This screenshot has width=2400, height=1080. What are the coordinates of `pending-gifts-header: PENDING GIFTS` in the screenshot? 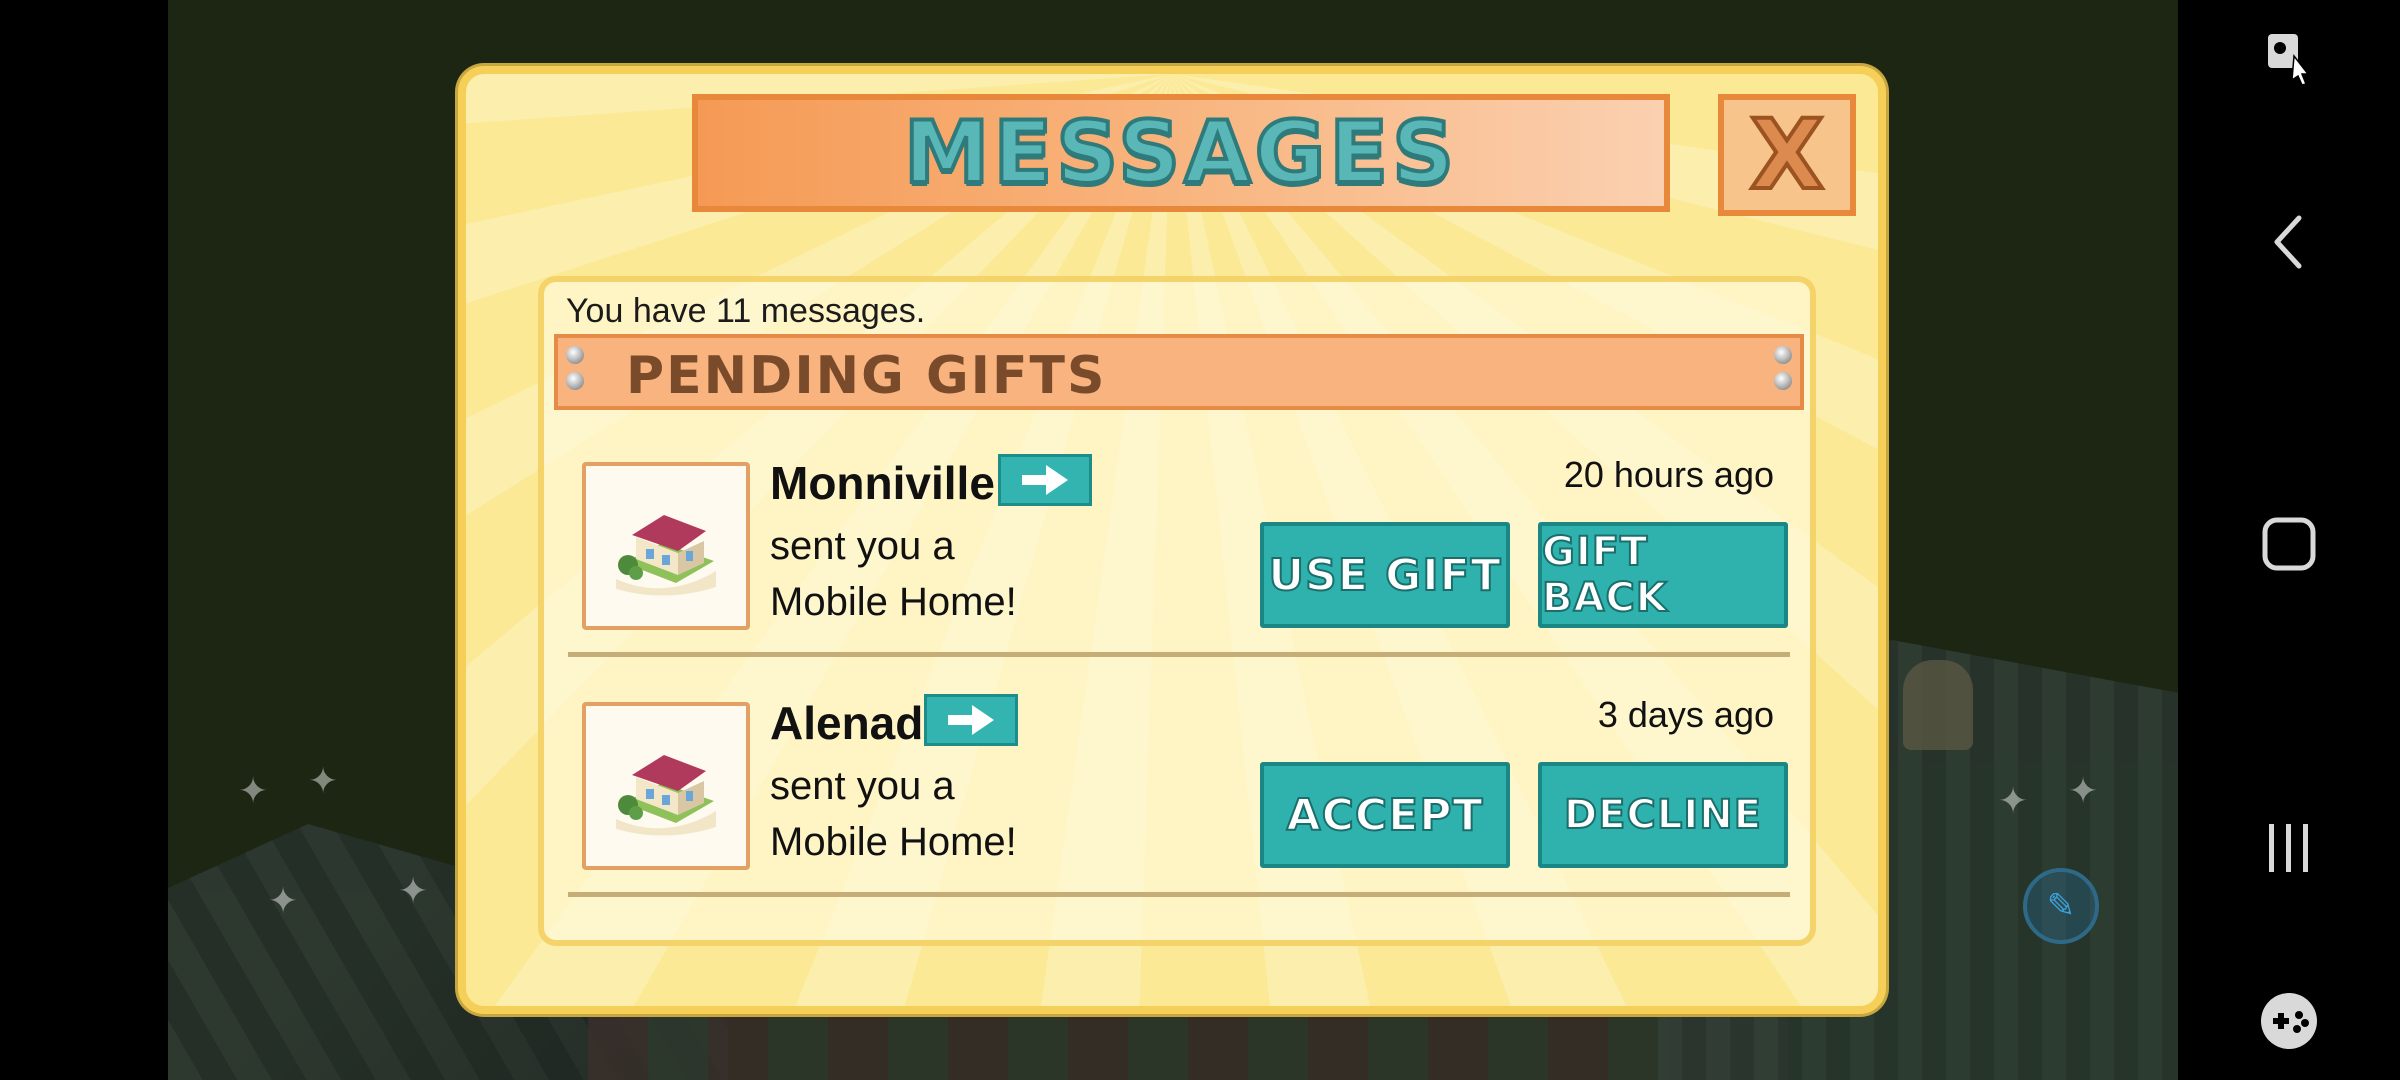 It's located at (1179, 372).